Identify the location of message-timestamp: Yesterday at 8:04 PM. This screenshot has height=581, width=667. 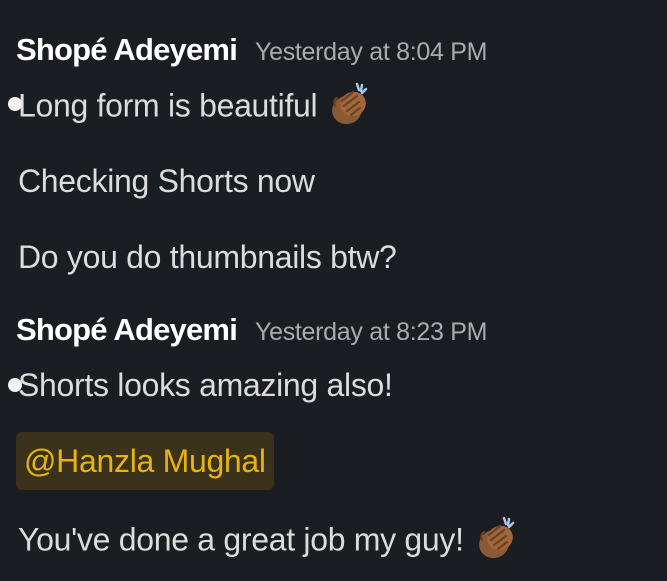
(371, 52).